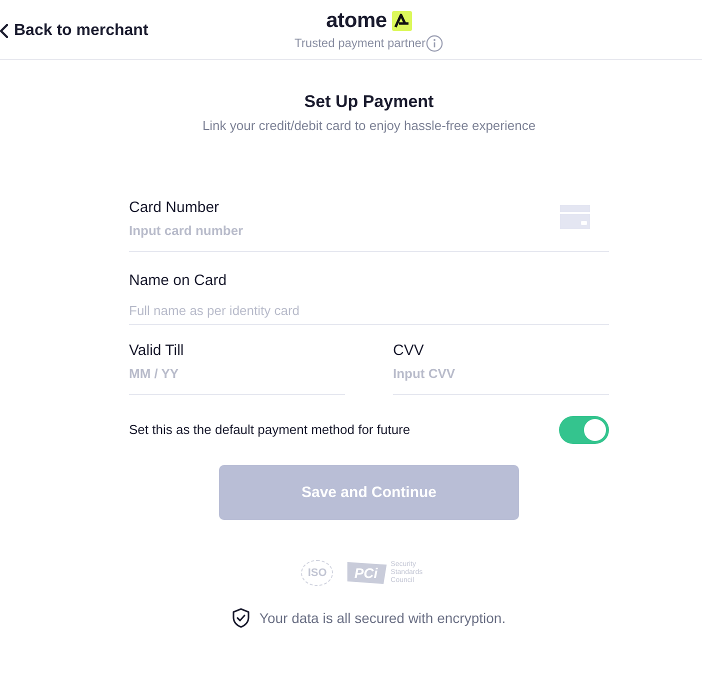 The width and height of the screenshot is (702, 682). I want to click on back-link: Back to merchant, so click(74, 30).